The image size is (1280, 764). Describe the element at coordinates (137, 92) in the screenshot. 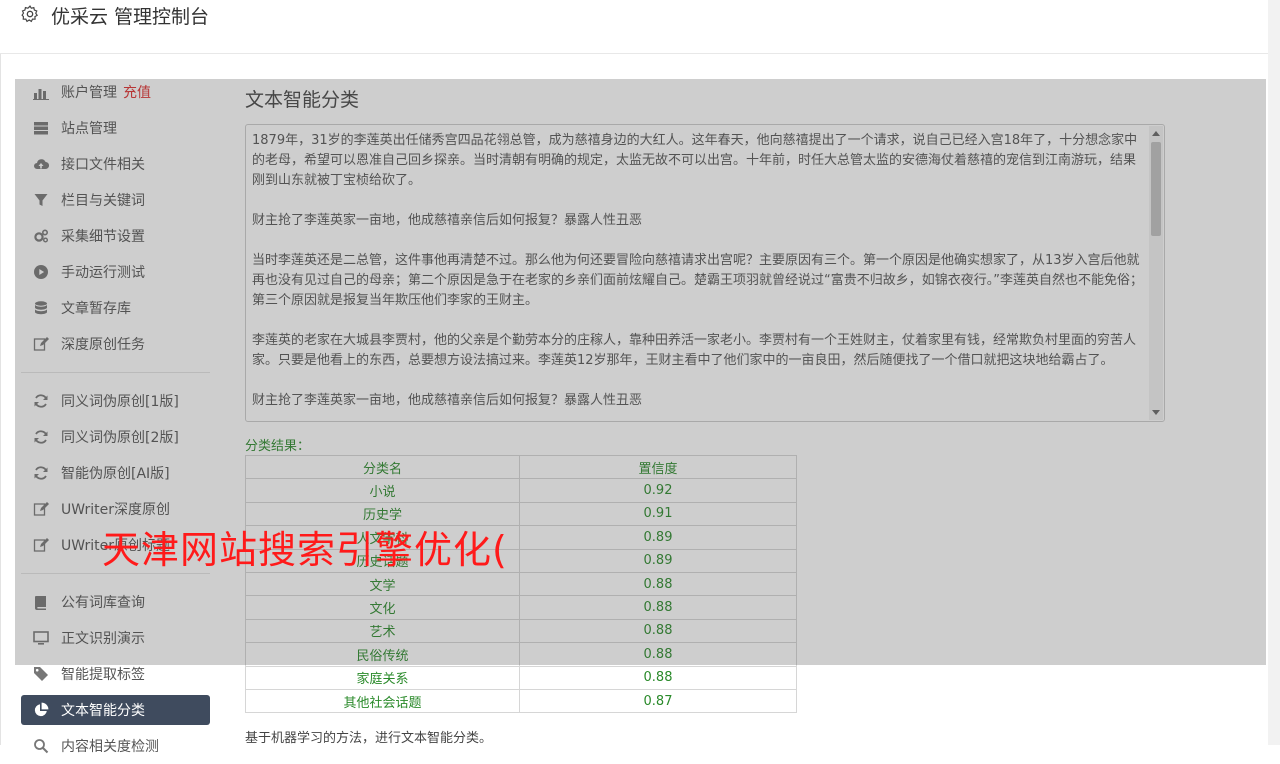

I see `recharge-link: 充值` at that location.